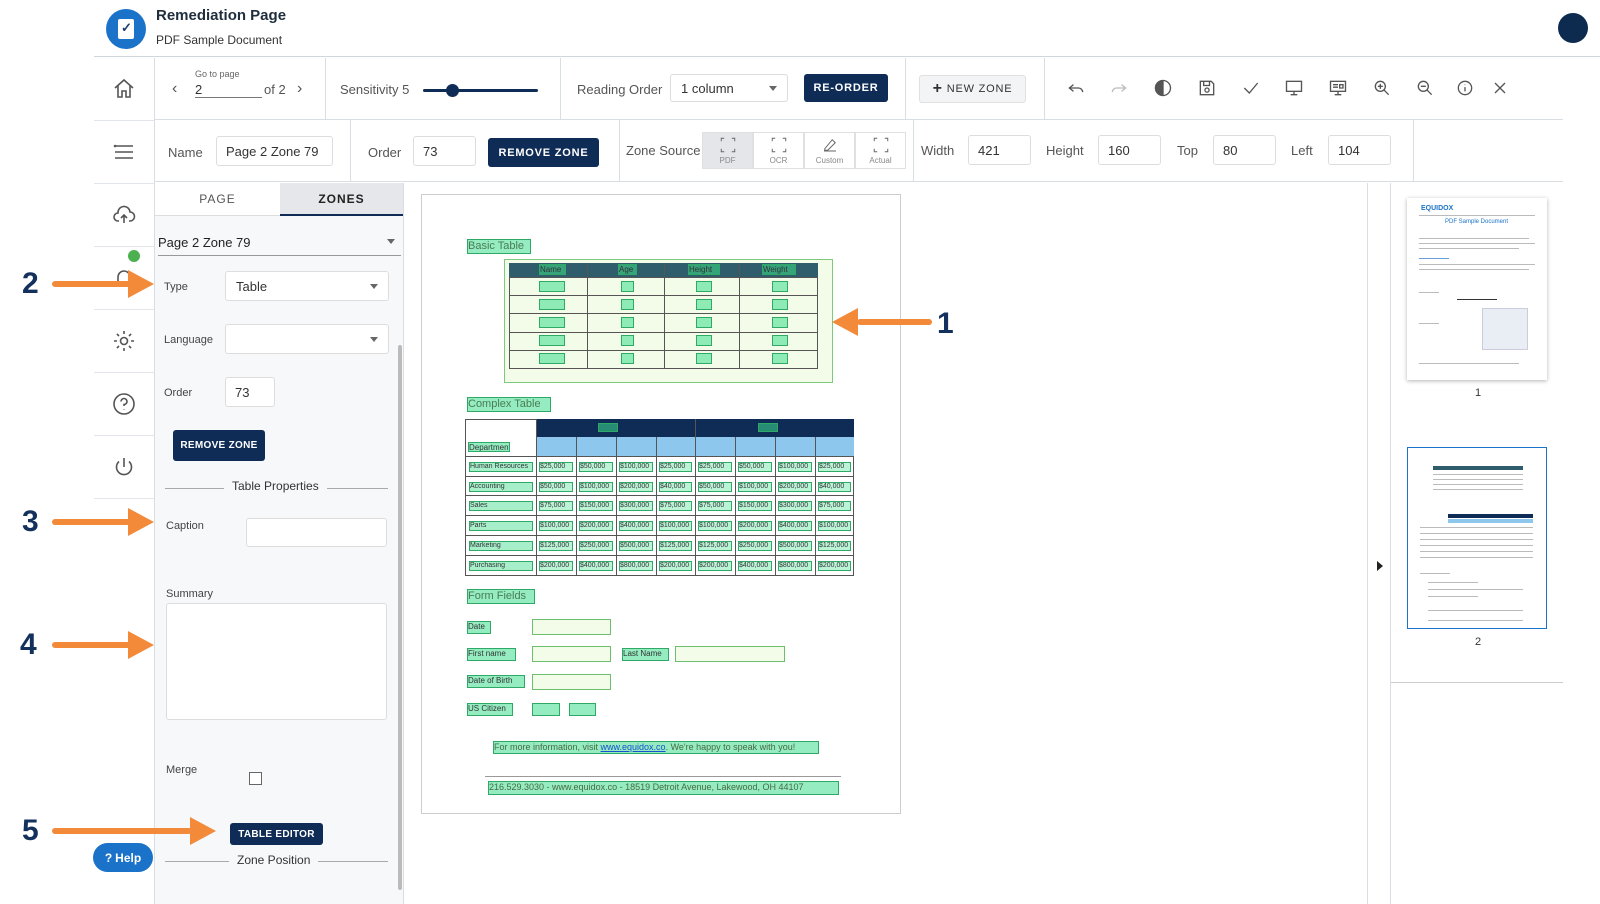  What do you see at coordinates (316, 532) in the screenshot?
I see `caption-input` at bounding box center [316, 532].